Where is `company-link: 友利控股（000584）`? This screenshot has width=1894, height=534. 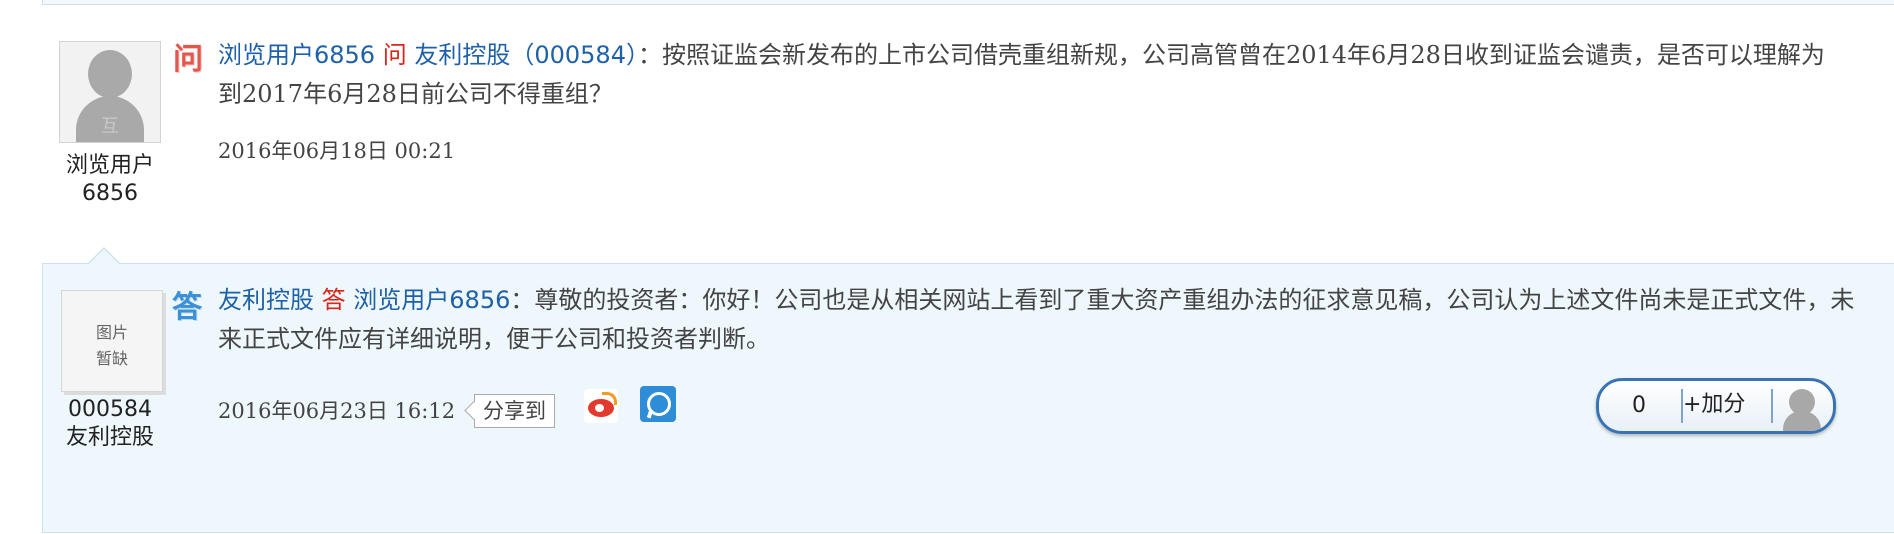 company-link: 友利控股（000584） is located at coordinates (526, 55).